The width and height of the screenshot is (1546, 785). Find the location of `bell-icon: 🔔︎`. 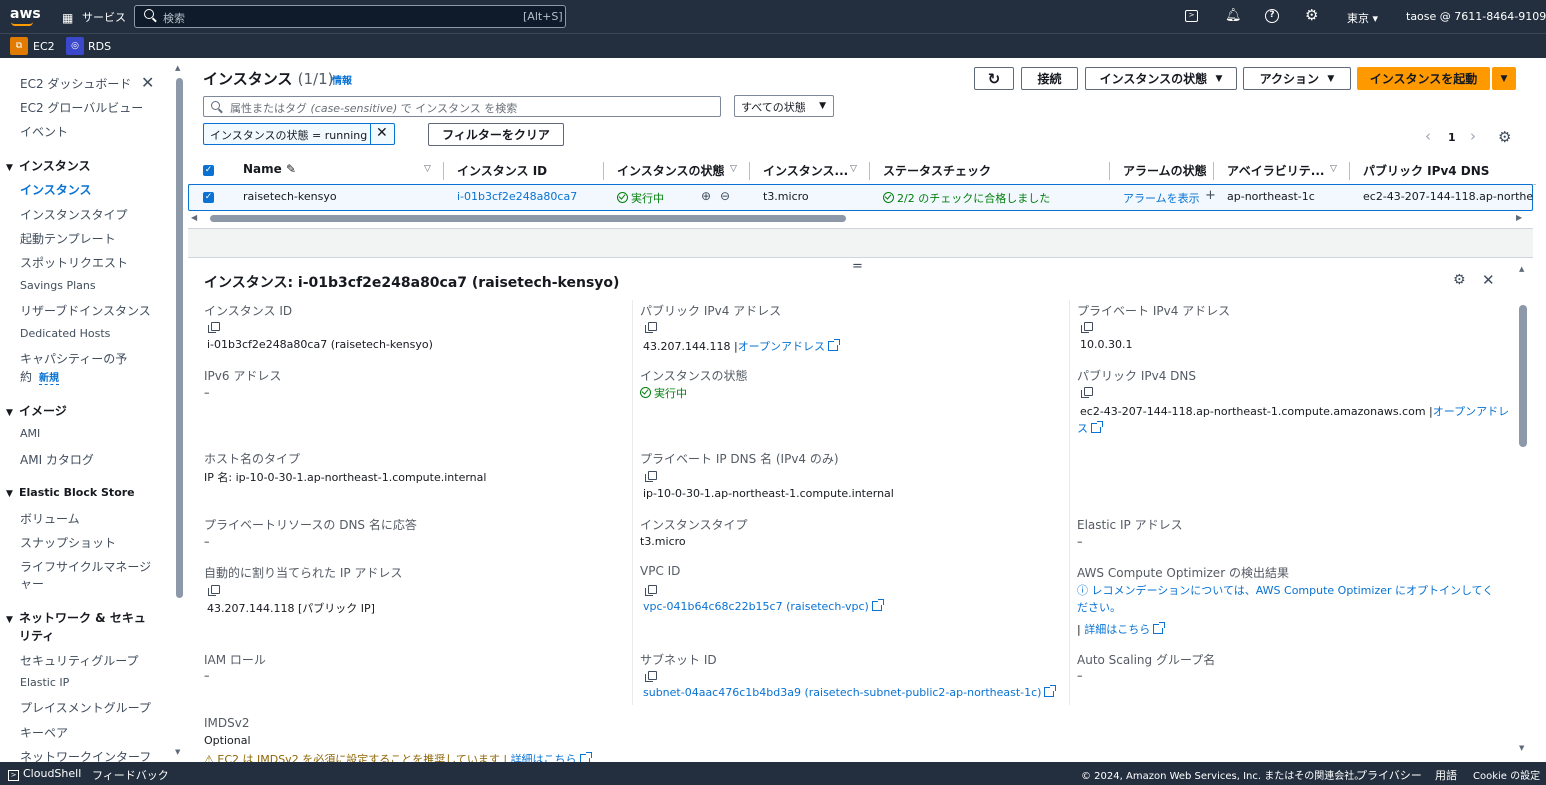

bell-icon: 🔔︎ is located at coordinates (1233, 15).